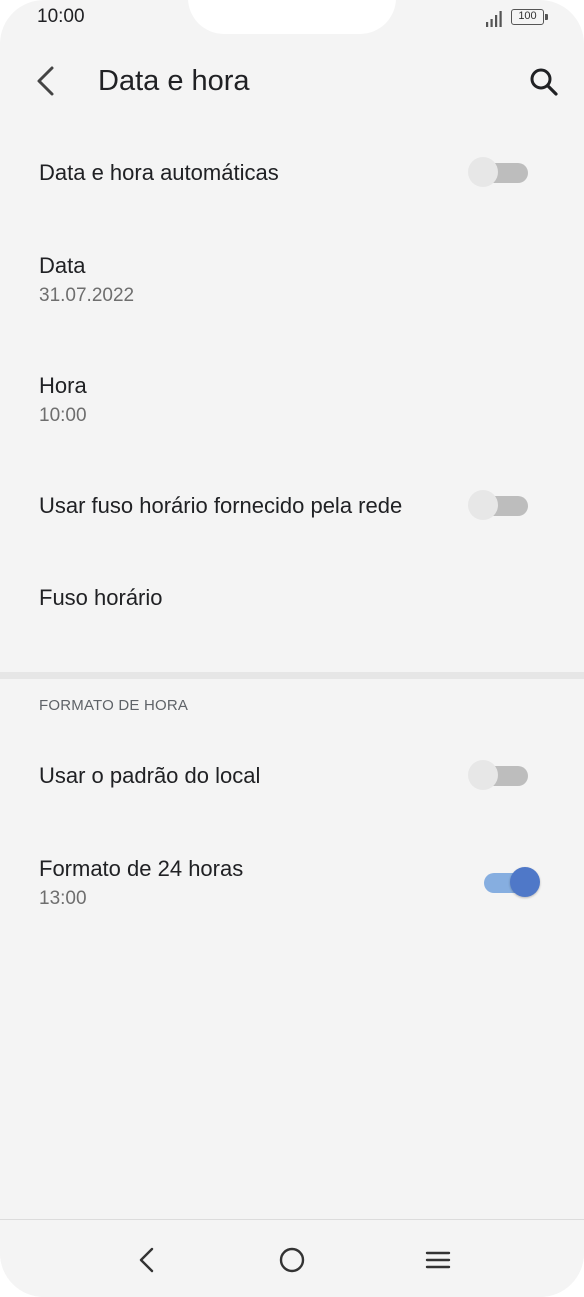 This screenshot has height=1297, width=584. I want to click on back-arrow-icon, so click(45, 81).